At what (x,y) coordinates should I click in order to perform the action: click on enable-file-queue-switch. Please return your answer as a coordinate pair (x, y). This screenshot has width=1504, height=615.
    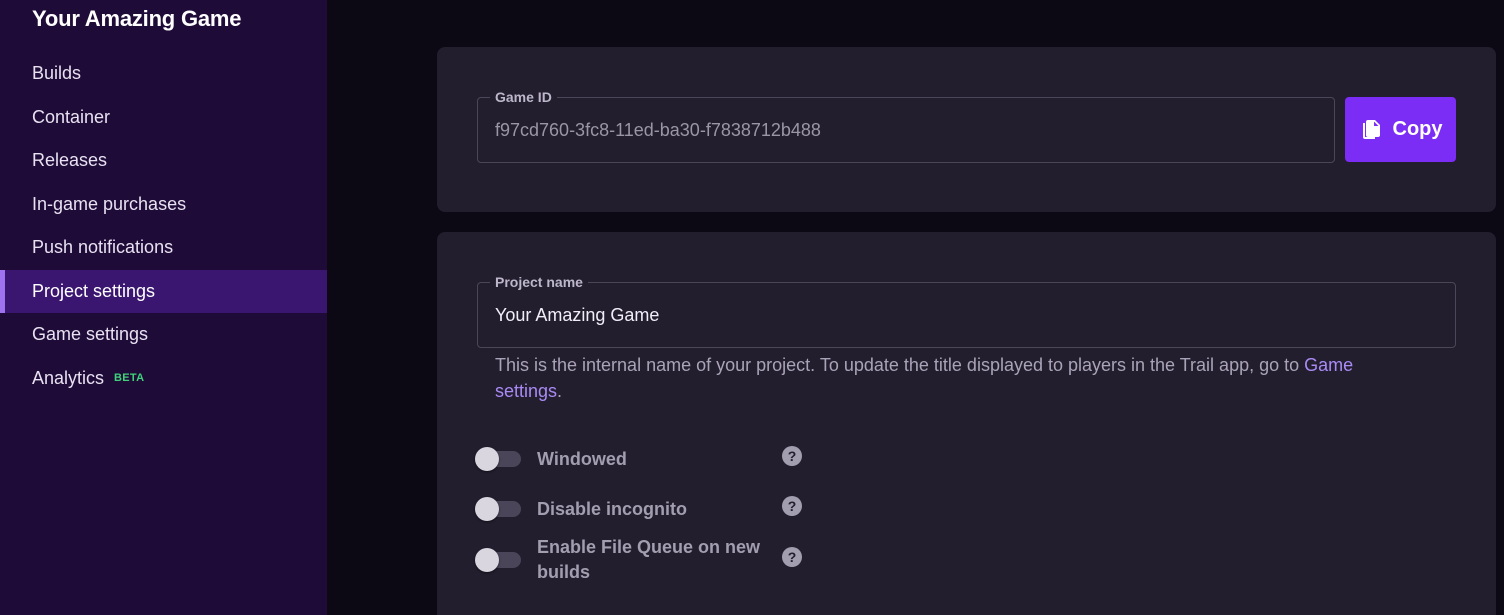
    Looking at the image, I should click on (499, 560).